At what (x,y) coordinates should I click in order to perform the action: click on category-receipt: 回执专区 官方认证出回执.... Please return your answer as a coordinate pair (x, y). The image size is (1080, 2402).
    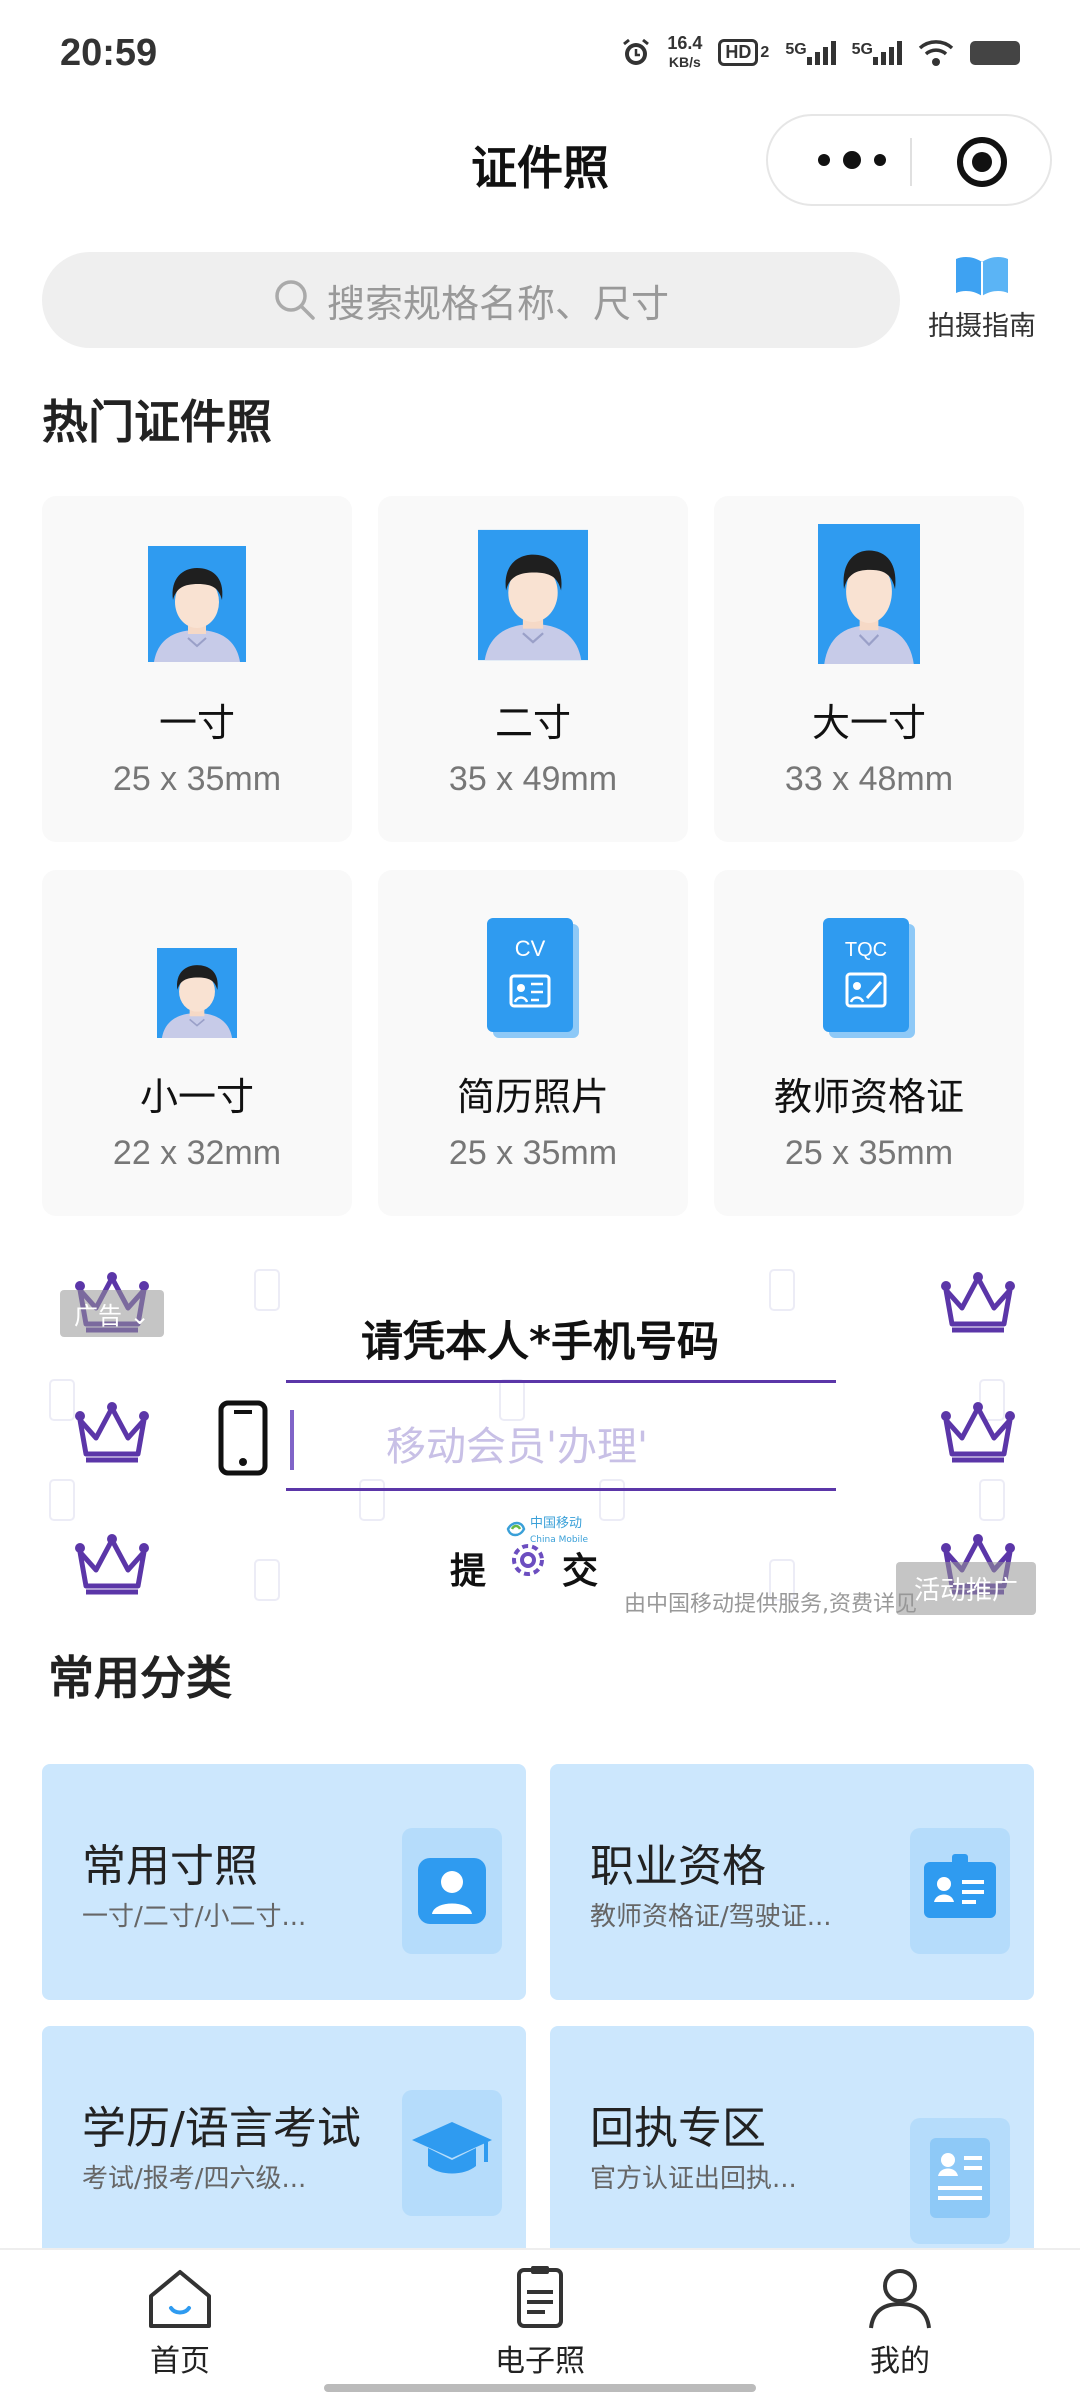
    Looking at the image, I should click on (792, 2144).